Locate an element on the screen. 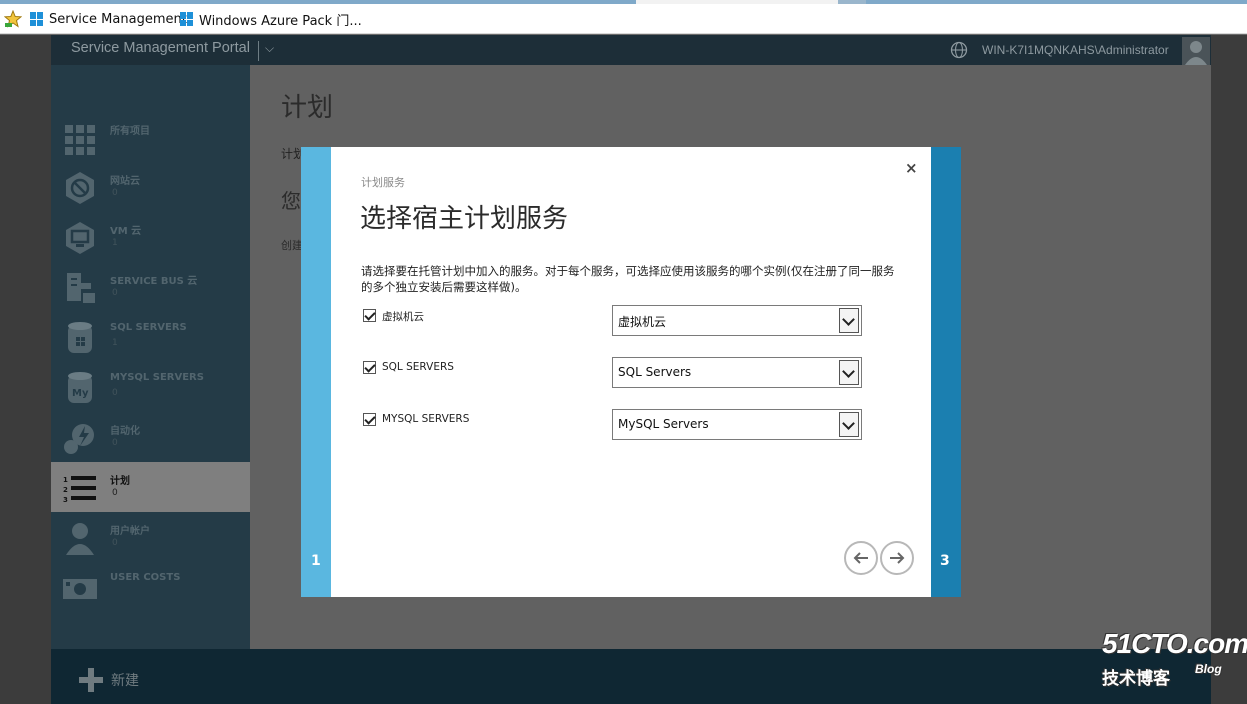 Image resolution: width=1247 pixels, height=704 pixels. browser-tab-strip is located at coordinates (623, 2).